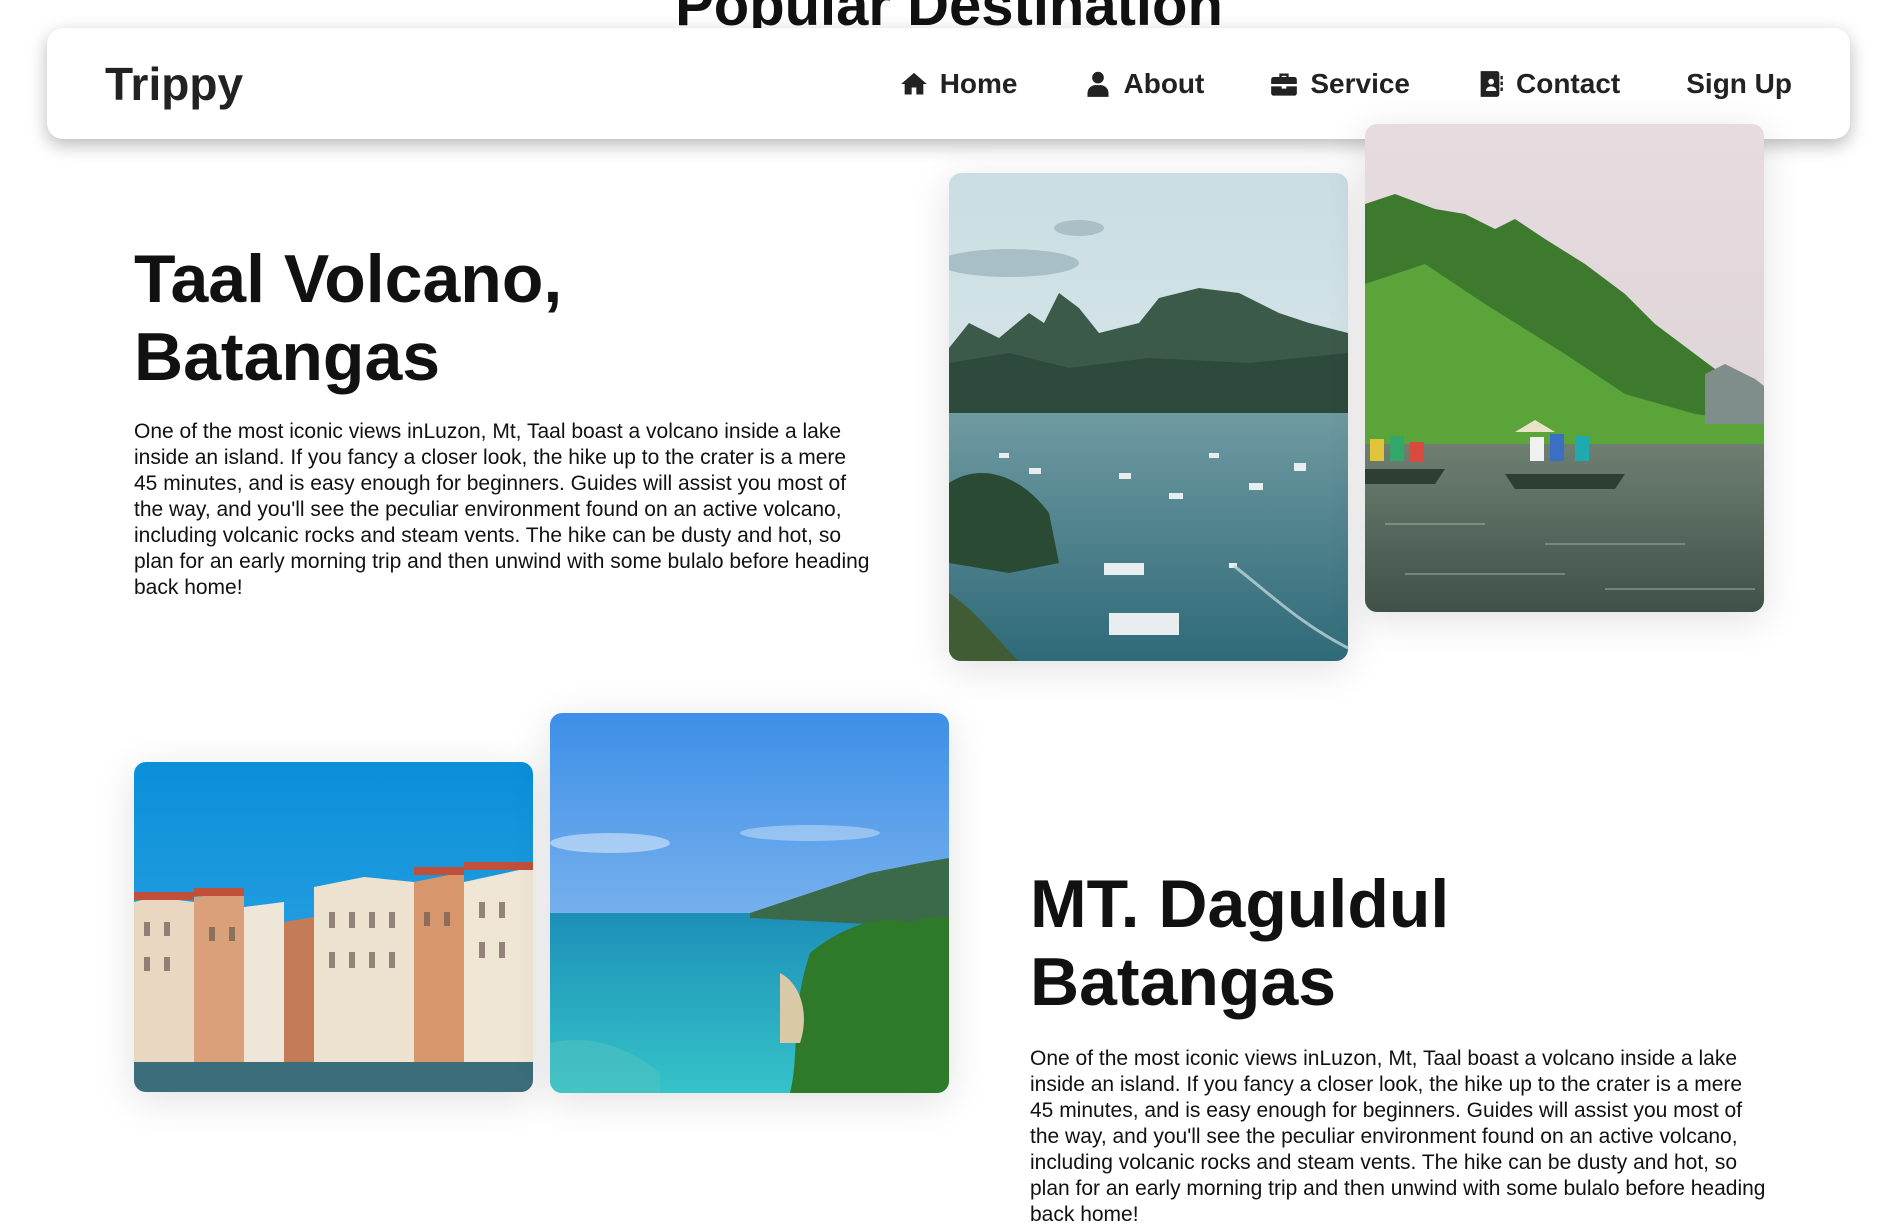 The width and height of the screenshot is (1898, 1228). What do you see at coordinates (1360, 83) in the screenshot?
I see `nav-service-label: Service` at bounding box center [1360, 83].